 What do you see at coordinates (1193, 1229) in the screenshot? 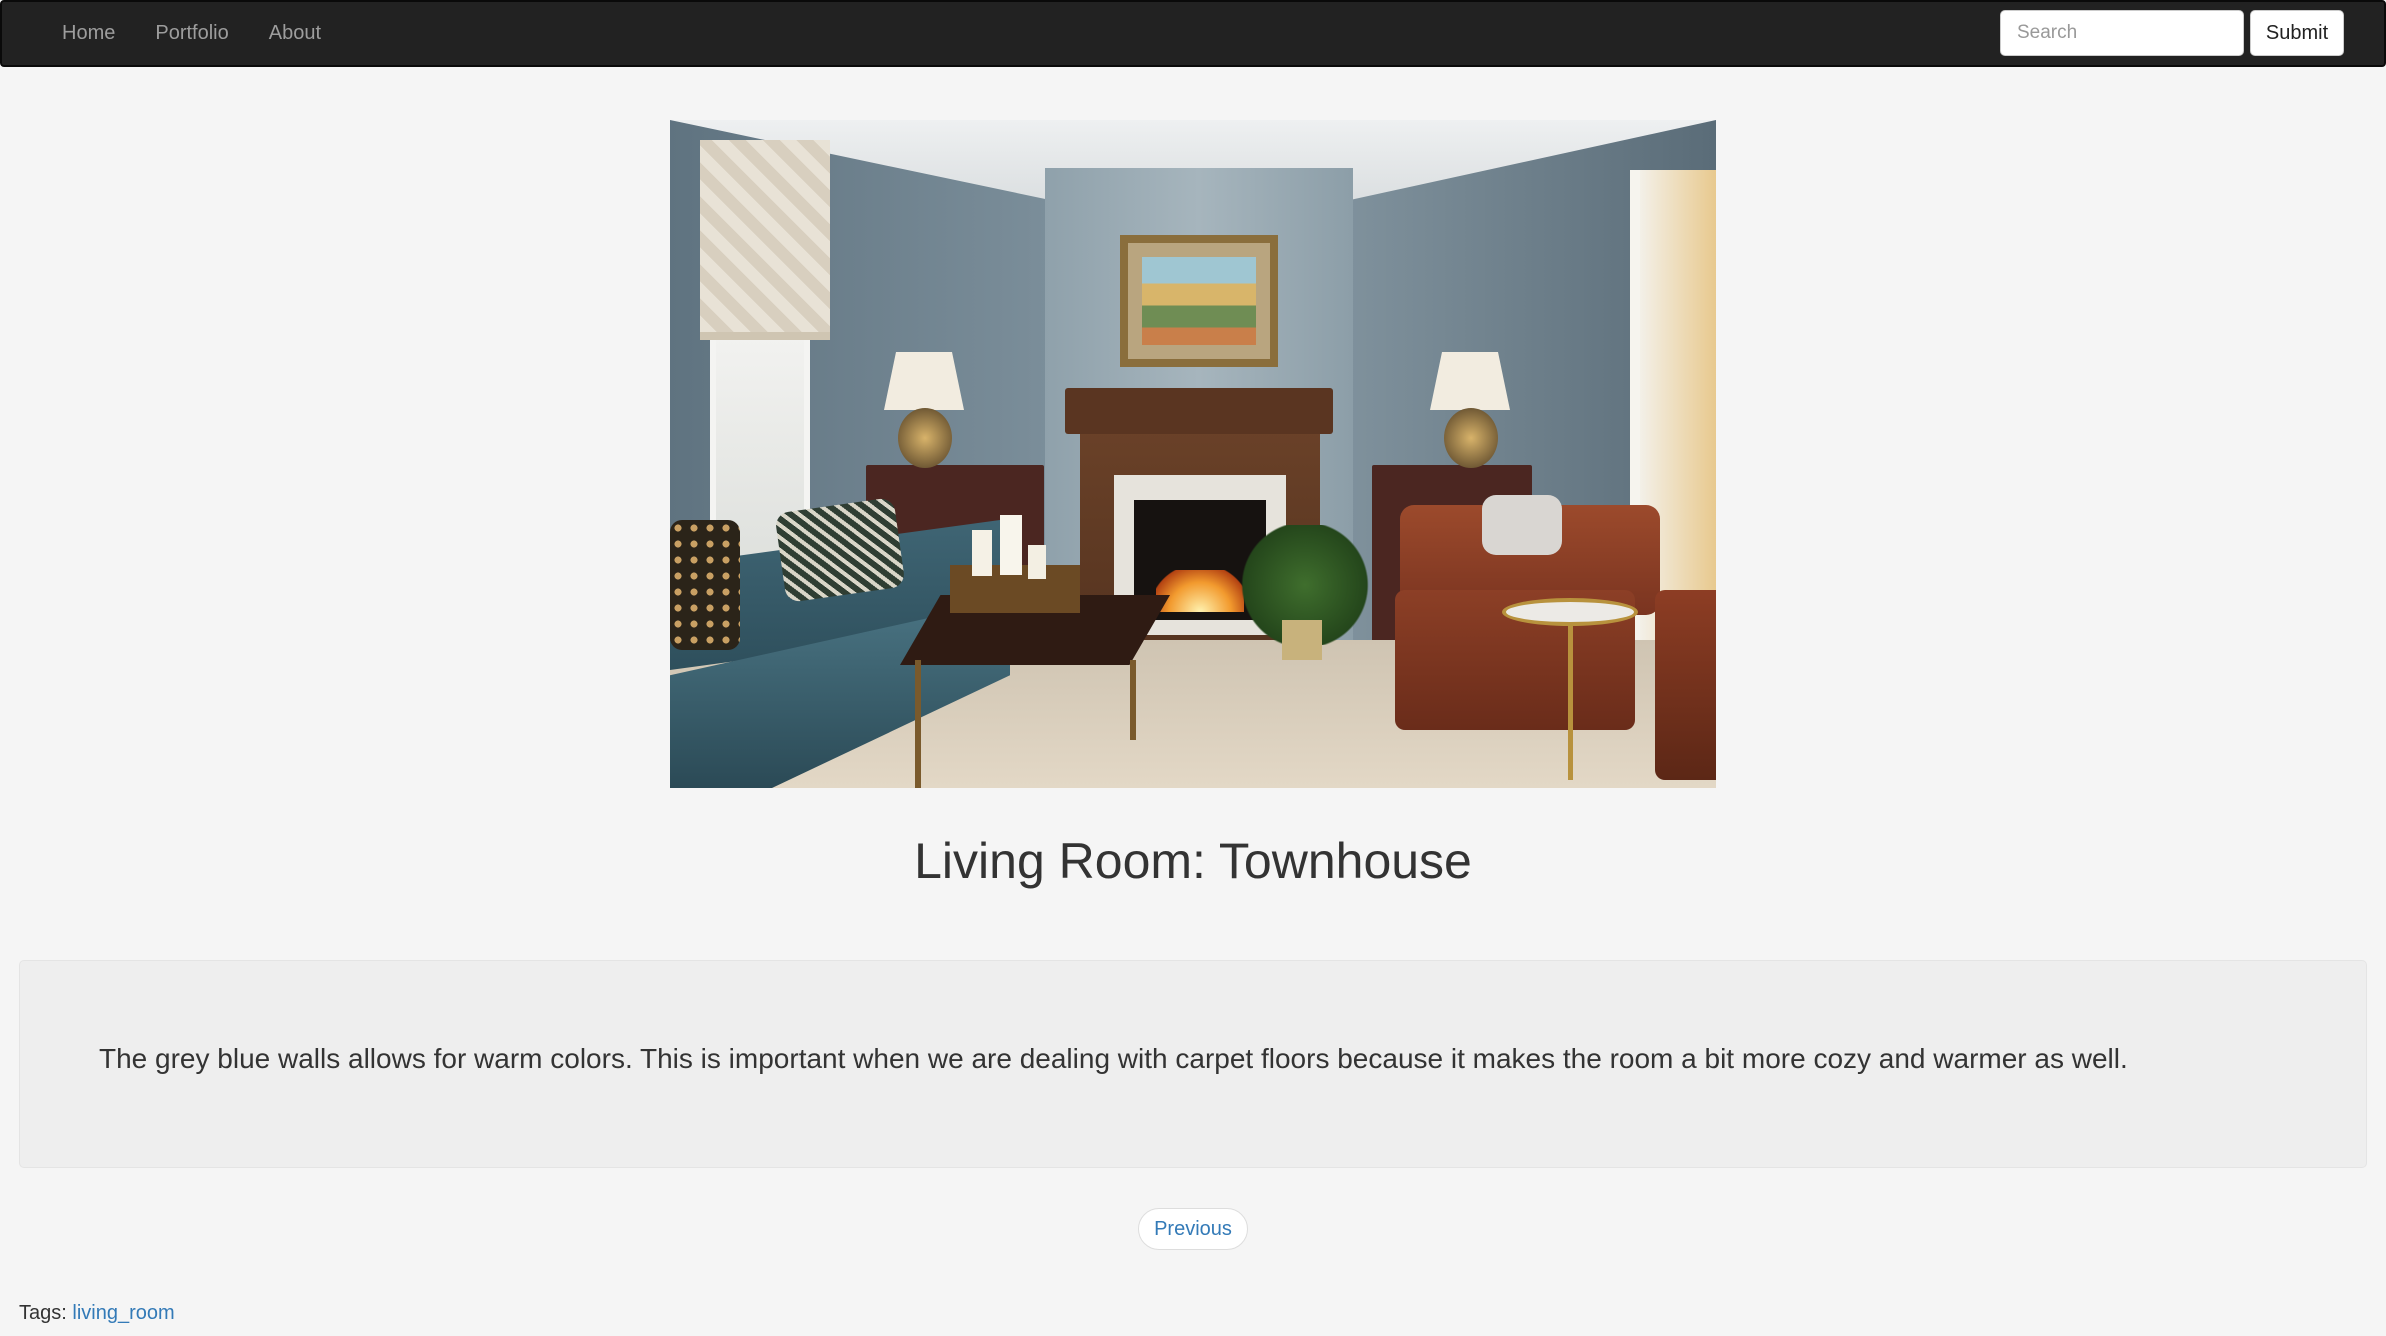
I see `previous-button: Previous` at bounding box center [1193, 1229].